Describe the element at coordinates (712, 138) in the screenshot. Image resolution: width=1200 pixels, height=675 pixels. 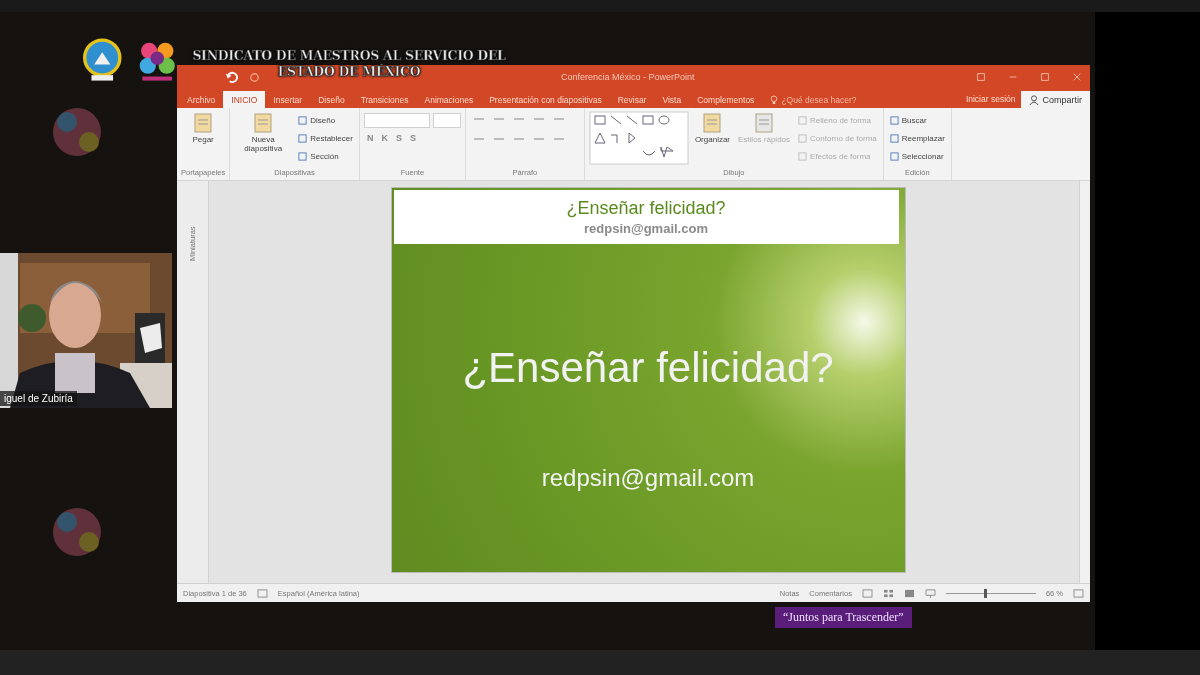
I see `ribbon-button: Organizar` at that location.